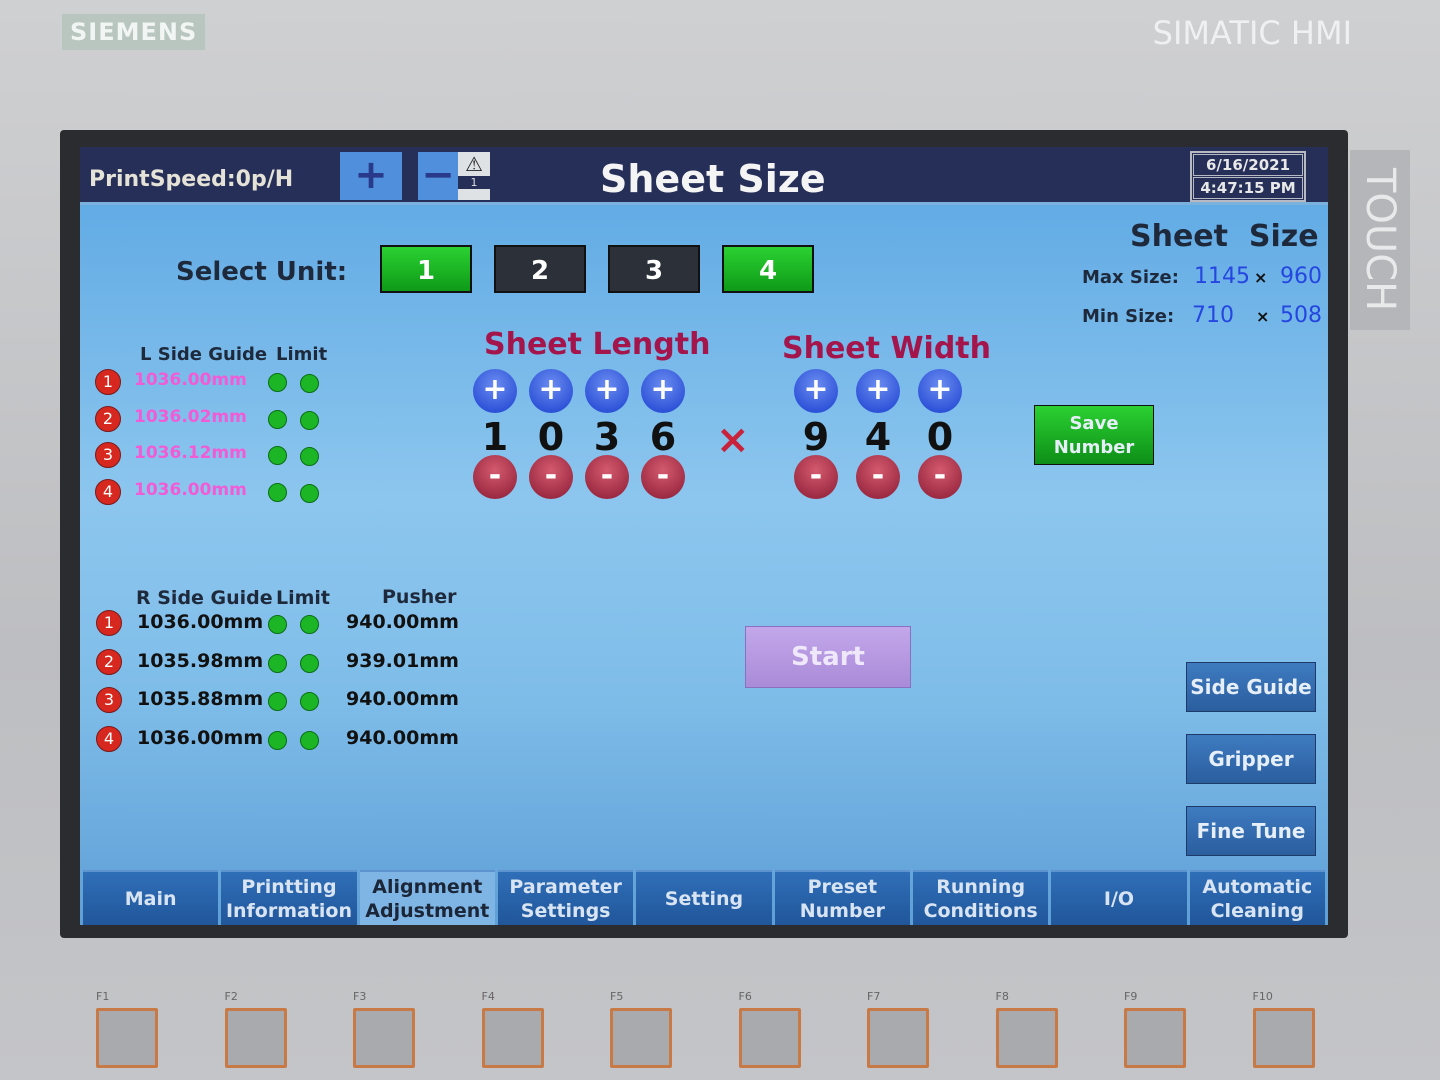 This screenshot has height=1080, width=1440. I want to click on warning-icon: ⚠, so click(474, 164).